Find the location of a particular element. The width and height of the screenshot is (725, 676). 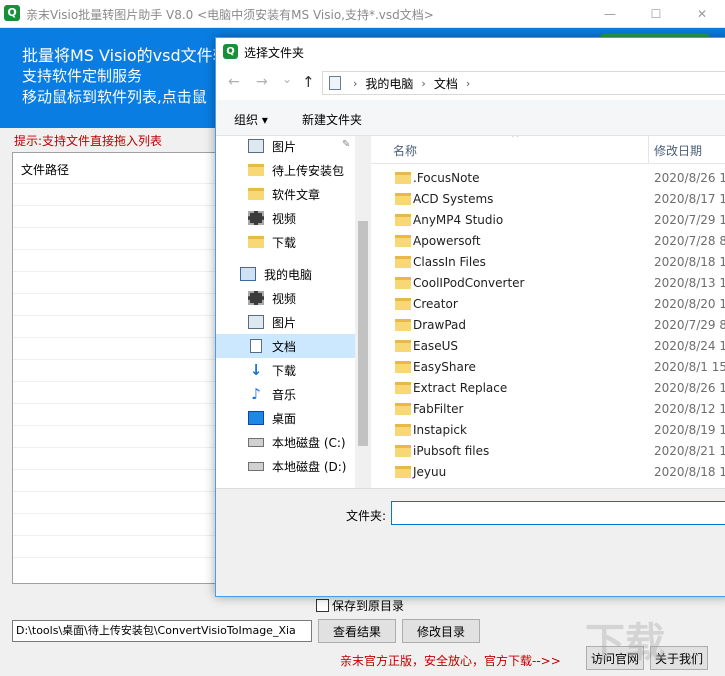

nav-item-label: 本地磁盘 (D:) is located at coordinates (309, 466).